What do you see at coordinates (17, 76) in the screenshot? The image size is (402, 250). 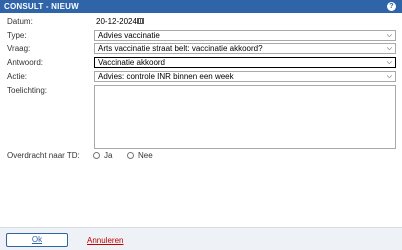 I see `actie-label: Actie:` at bounding box center [17, 76].